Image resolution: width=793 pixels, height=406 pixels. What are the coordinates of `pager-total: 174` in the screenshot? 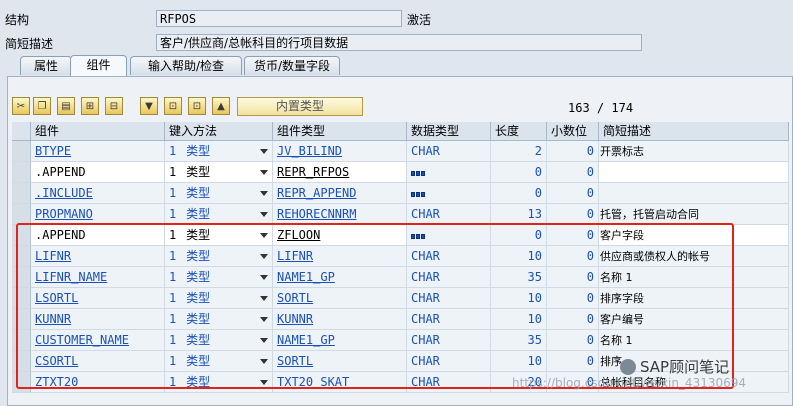 It's located at (622, 108).